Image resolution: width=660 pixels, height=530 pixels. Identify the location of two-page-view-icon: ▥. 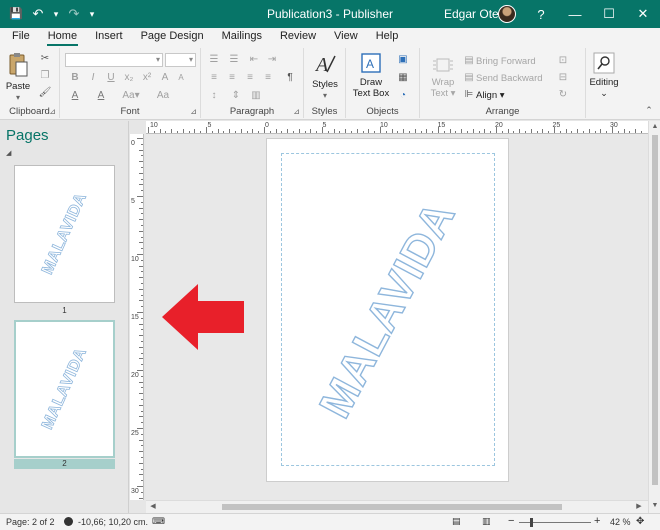
(486, 521).